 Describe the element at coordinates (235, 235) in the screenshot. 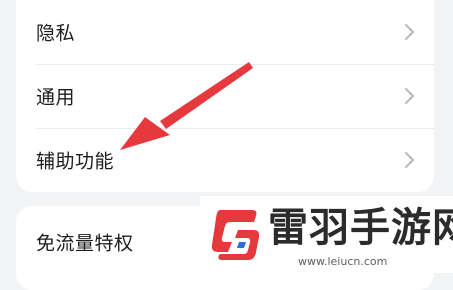

I see `site-logo-icon` at that location.